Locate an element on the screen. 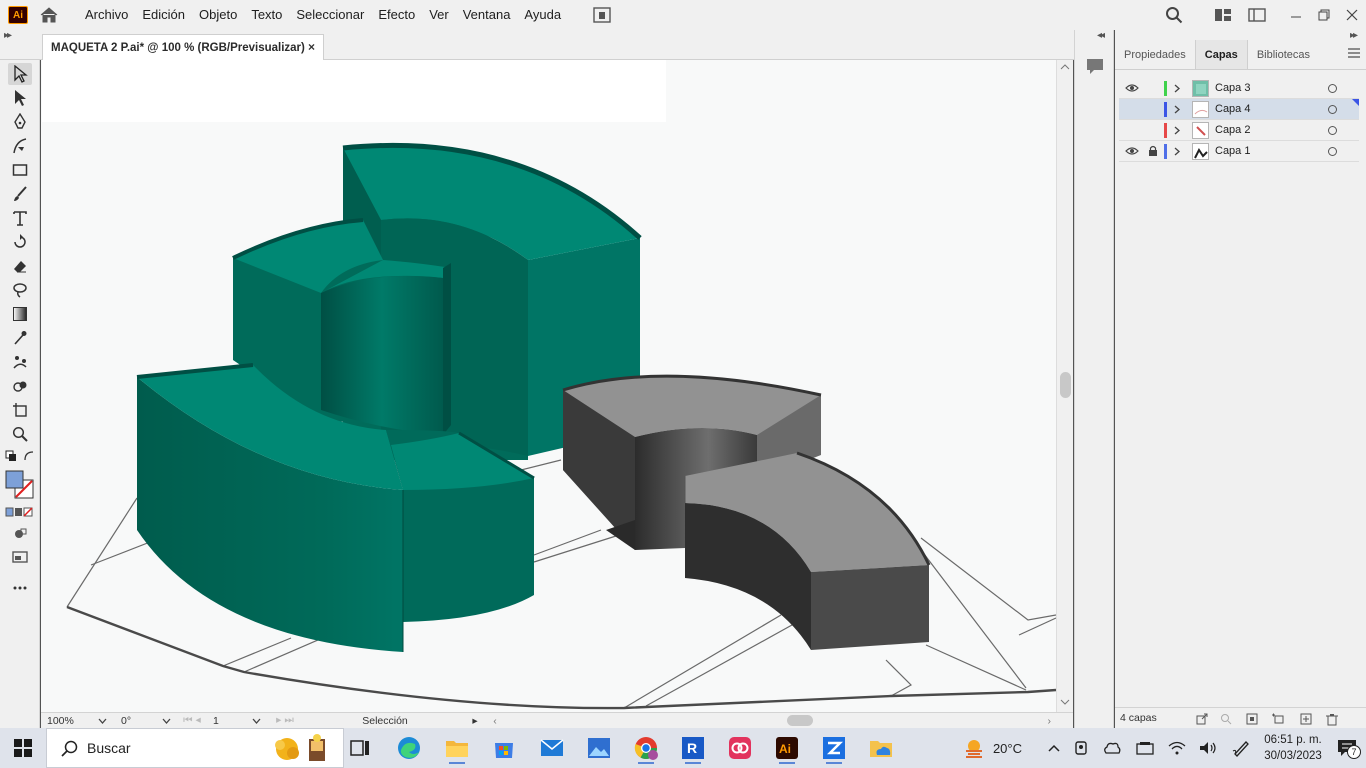 The width and height of the screenshot is (1366, 768). meet-now-icon is located at coordinates (1081, 748).